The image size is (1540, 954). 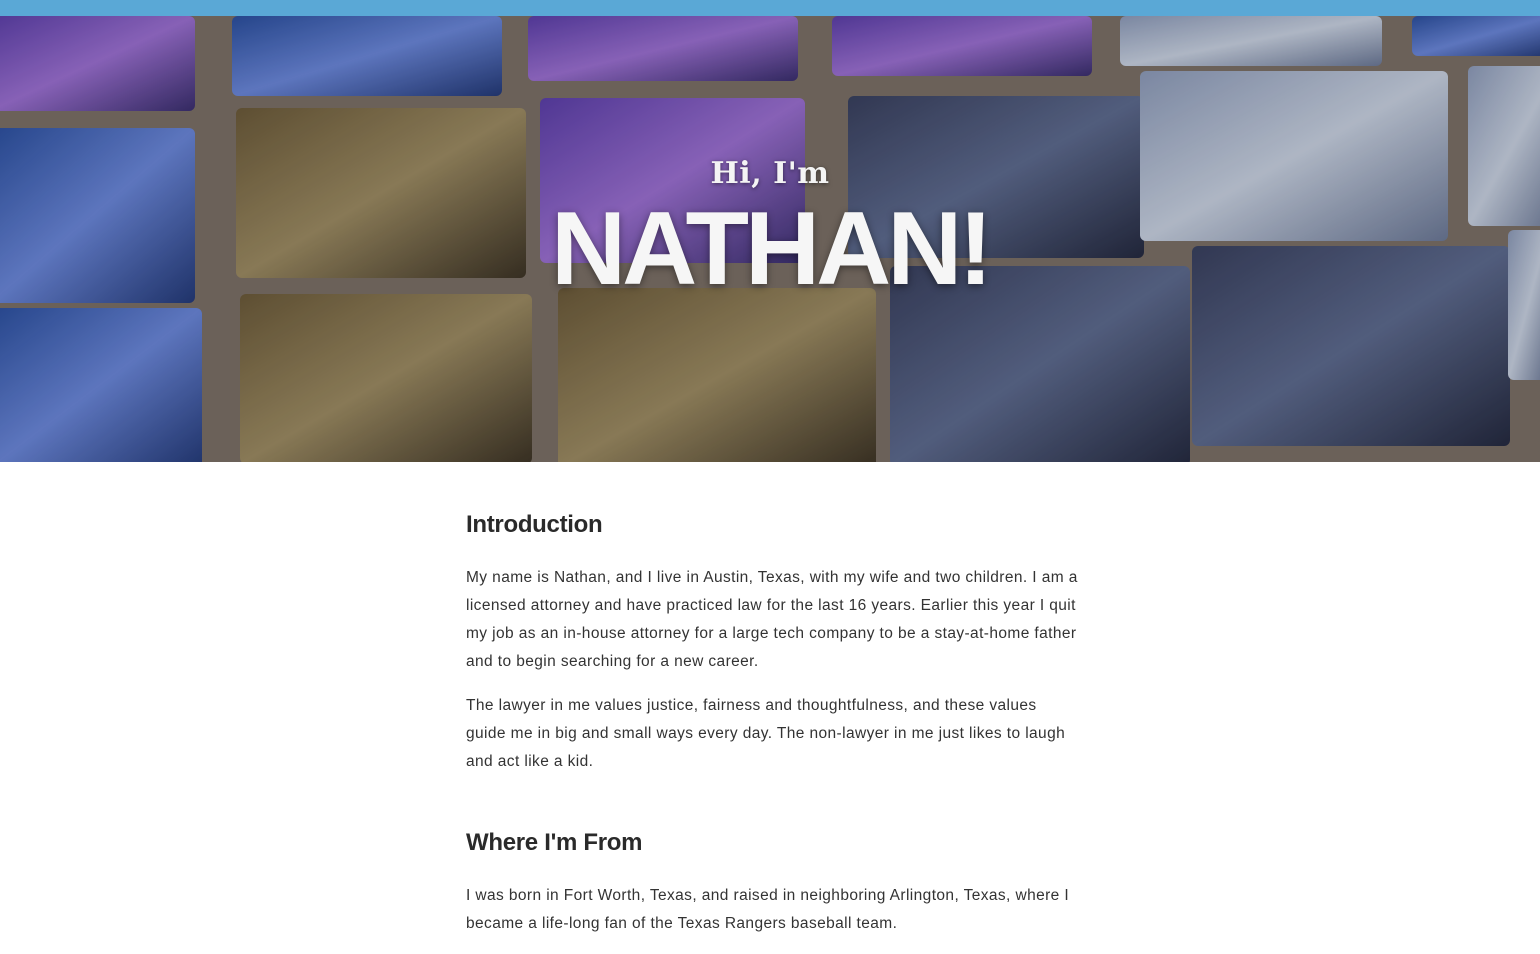 What do you see at coordinates (770, 8) in the screenshot?
I see `top-accent-bar` at bounding box center [770, 8].